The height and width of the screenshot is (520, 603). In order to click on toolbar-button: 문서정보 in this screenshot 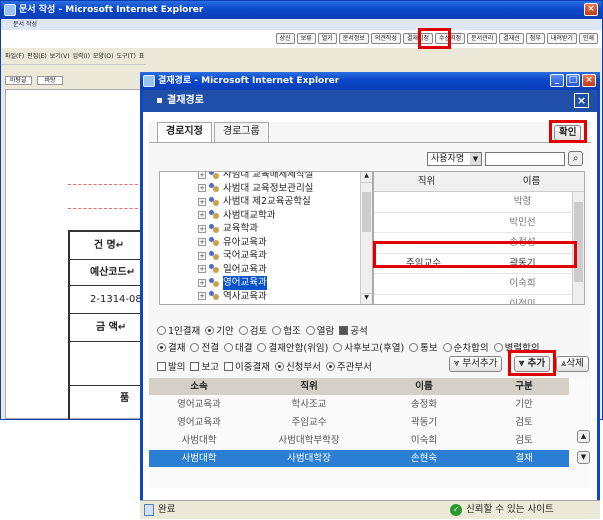, I will do `click(353, 38)`.